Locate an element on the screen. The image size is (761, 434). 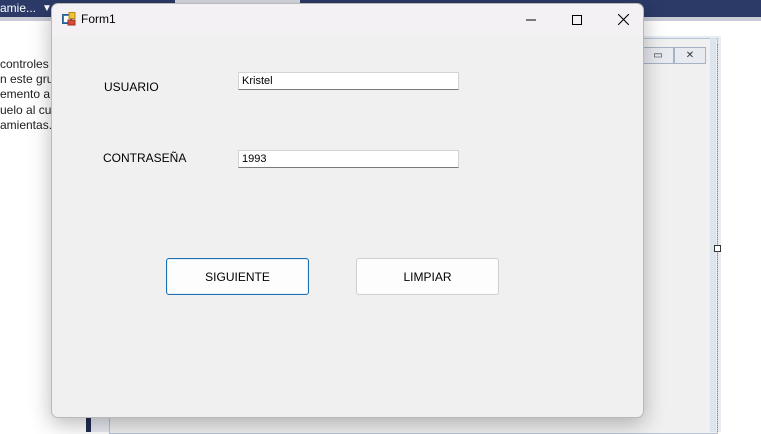
restore-icon: ▭ is located at coordinates (658, 55).